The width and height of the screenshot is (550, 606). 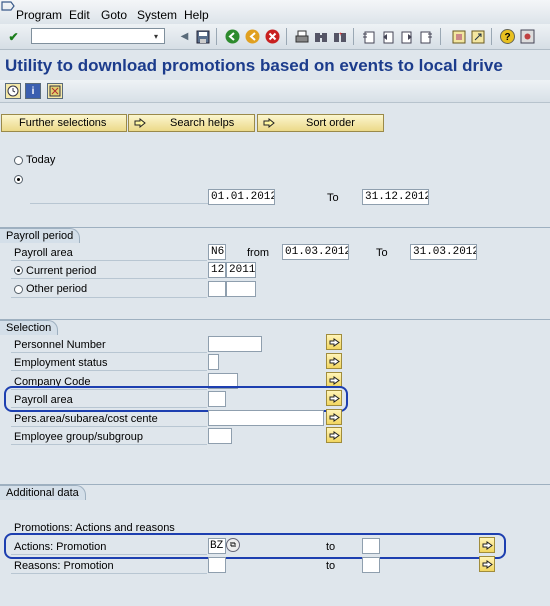 I want to click on save-icon, so click(x=202, y=36).